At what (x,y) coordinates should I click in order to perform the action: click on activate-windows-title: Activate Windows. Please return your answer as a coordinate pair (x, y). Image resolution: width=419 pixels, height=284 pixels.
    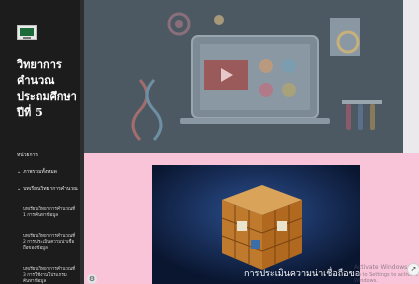
    Looking at the image, I should click on (381, 267).